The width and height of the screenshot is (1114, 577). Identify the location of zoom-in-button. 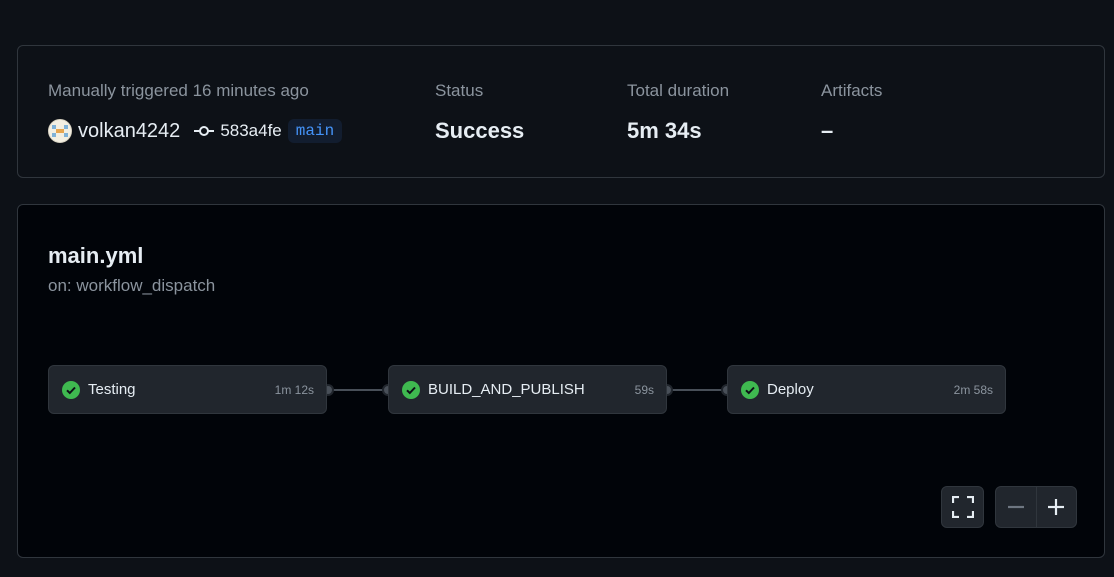
(1056, 507).